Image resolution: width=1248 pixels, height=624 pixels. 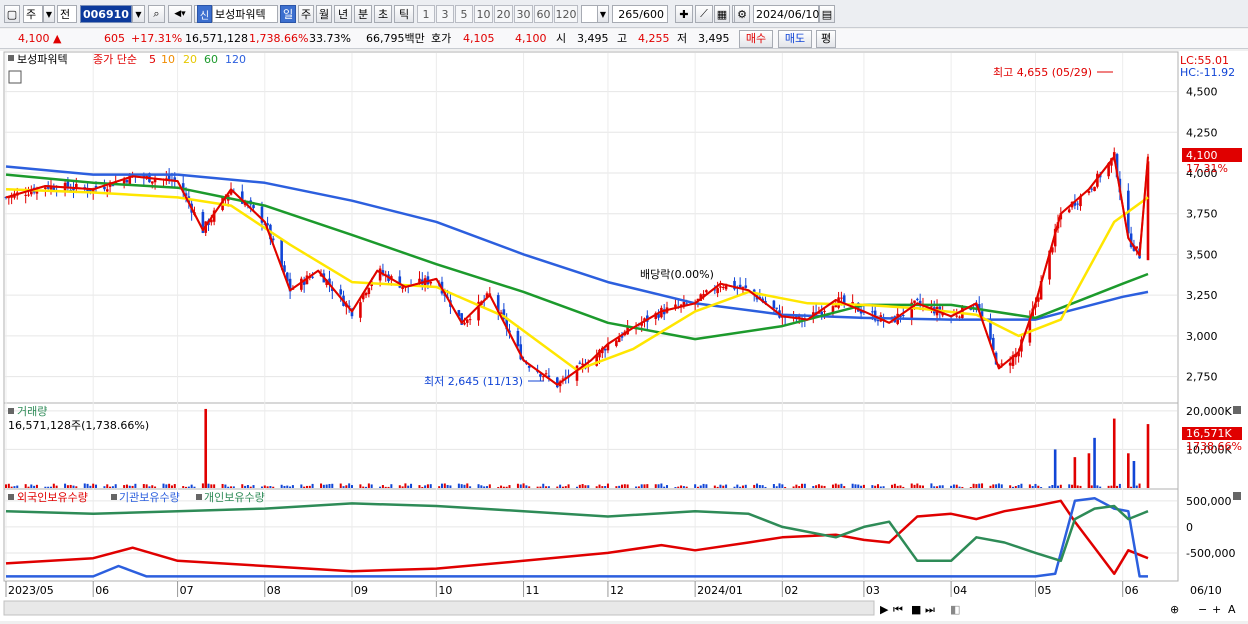 What do you see at coordinates (464, 14) in the screenshot?
I see `interval-5: 5` at bounding box center [464, 14].